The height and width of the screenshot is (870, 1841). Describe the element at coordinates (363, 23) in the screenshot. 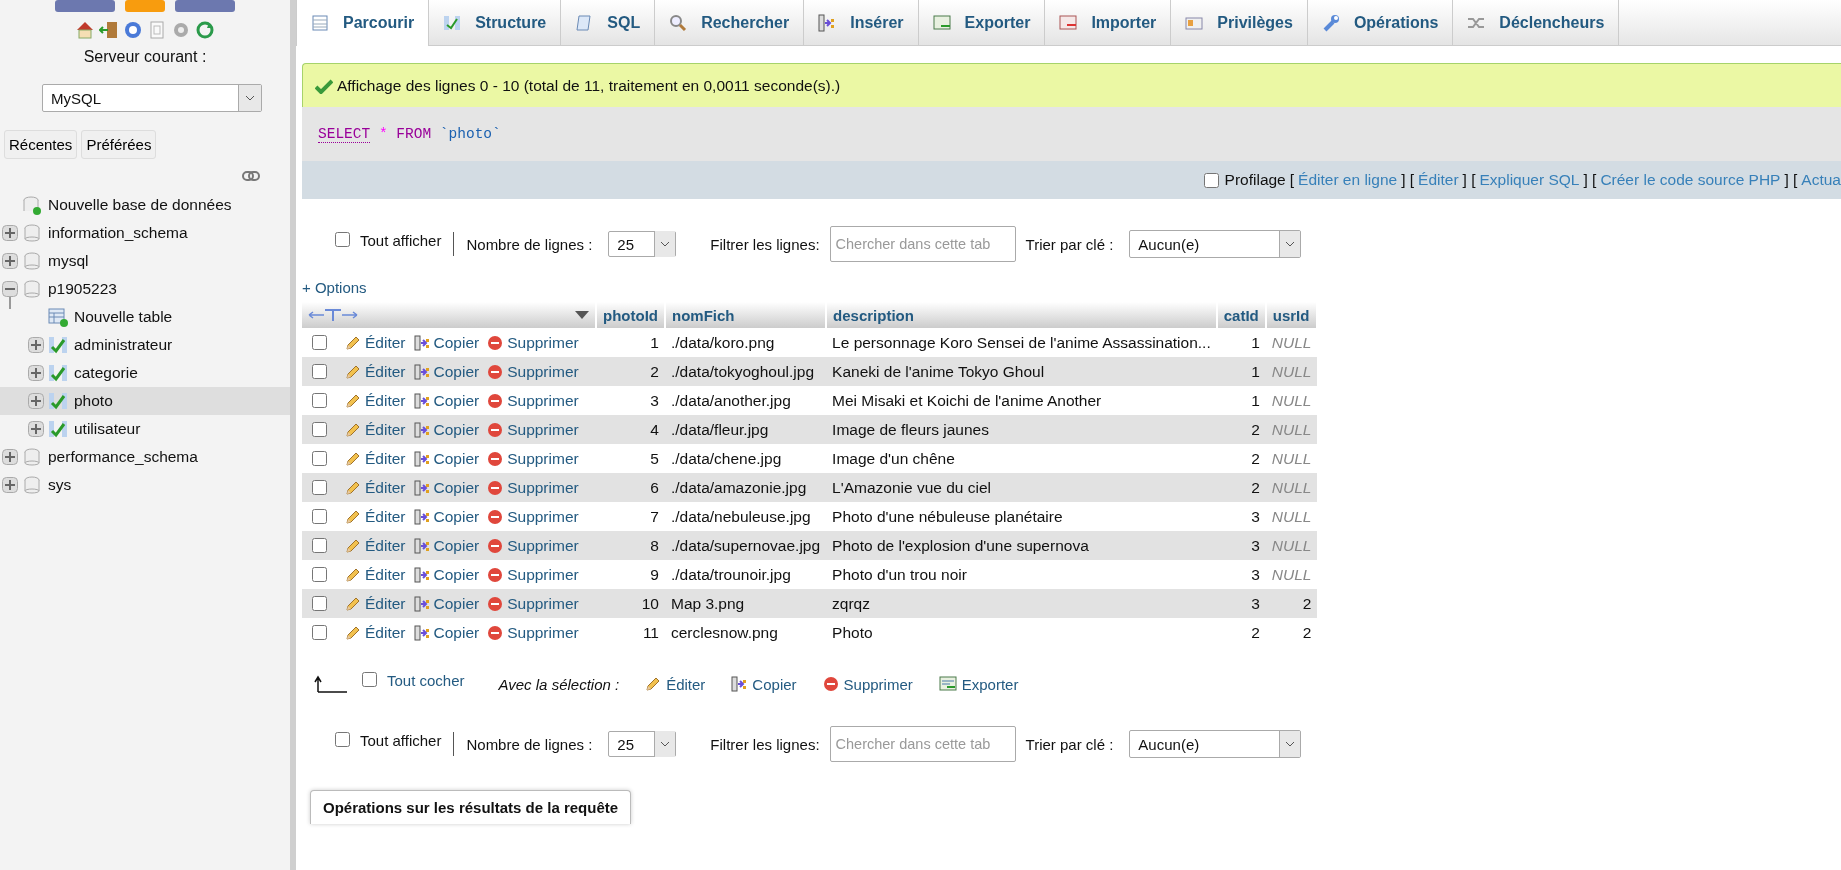

I see `tab: Parcourir` at that location.